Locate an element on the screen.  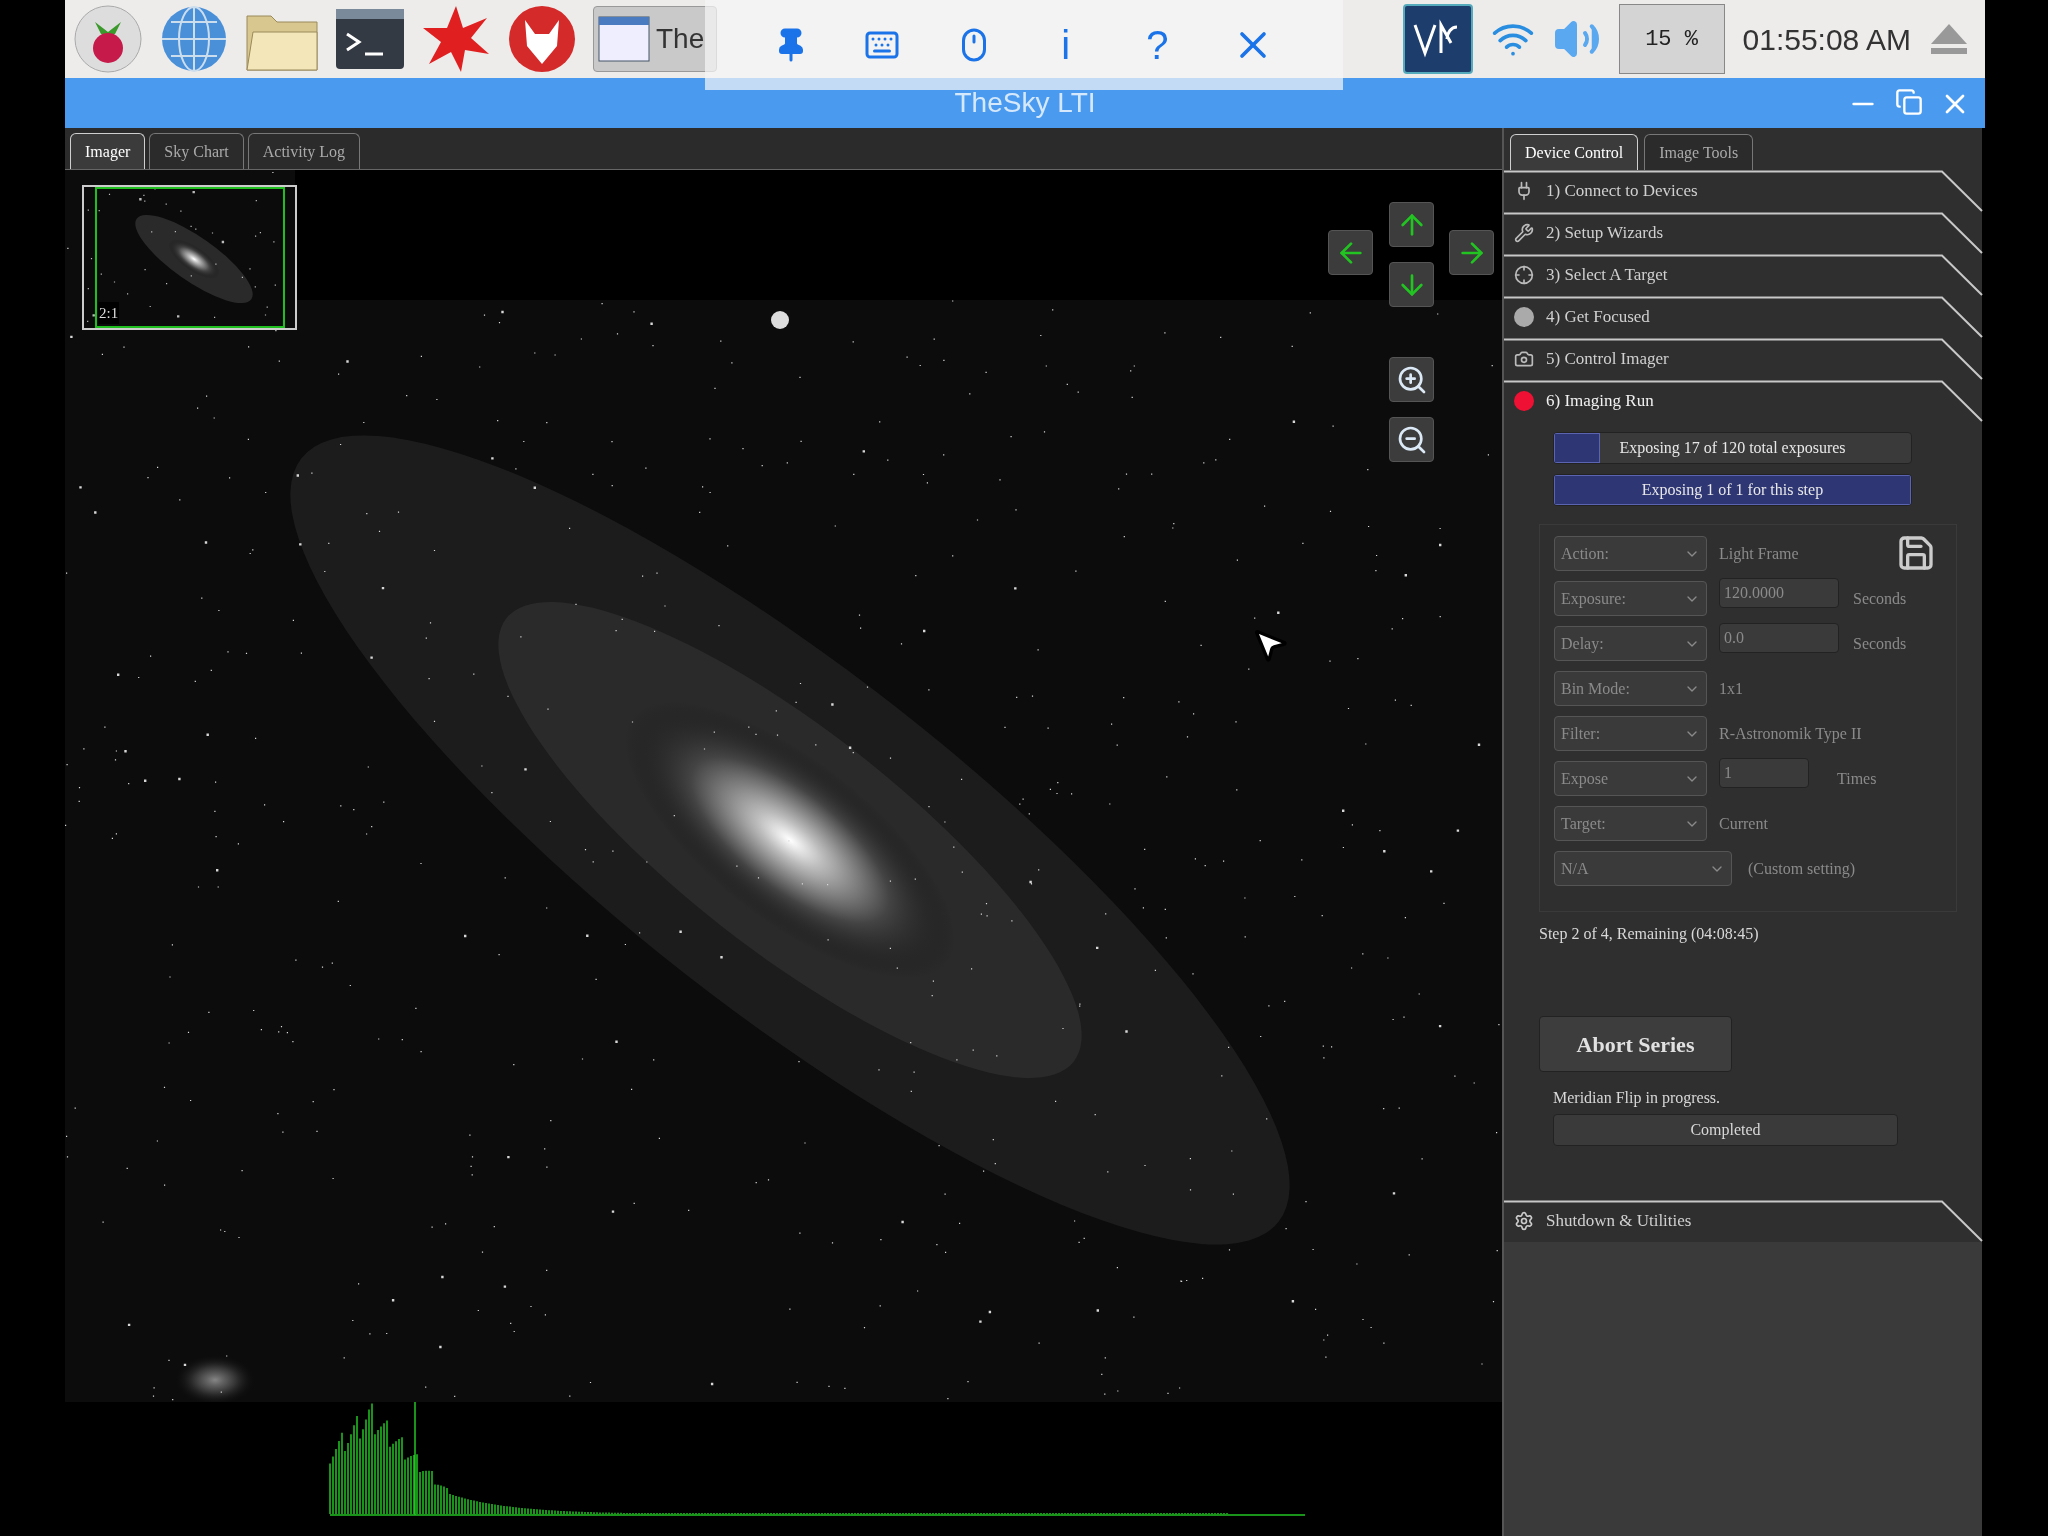
setting-value: Light Frame is located at coordinates (1759, 554).